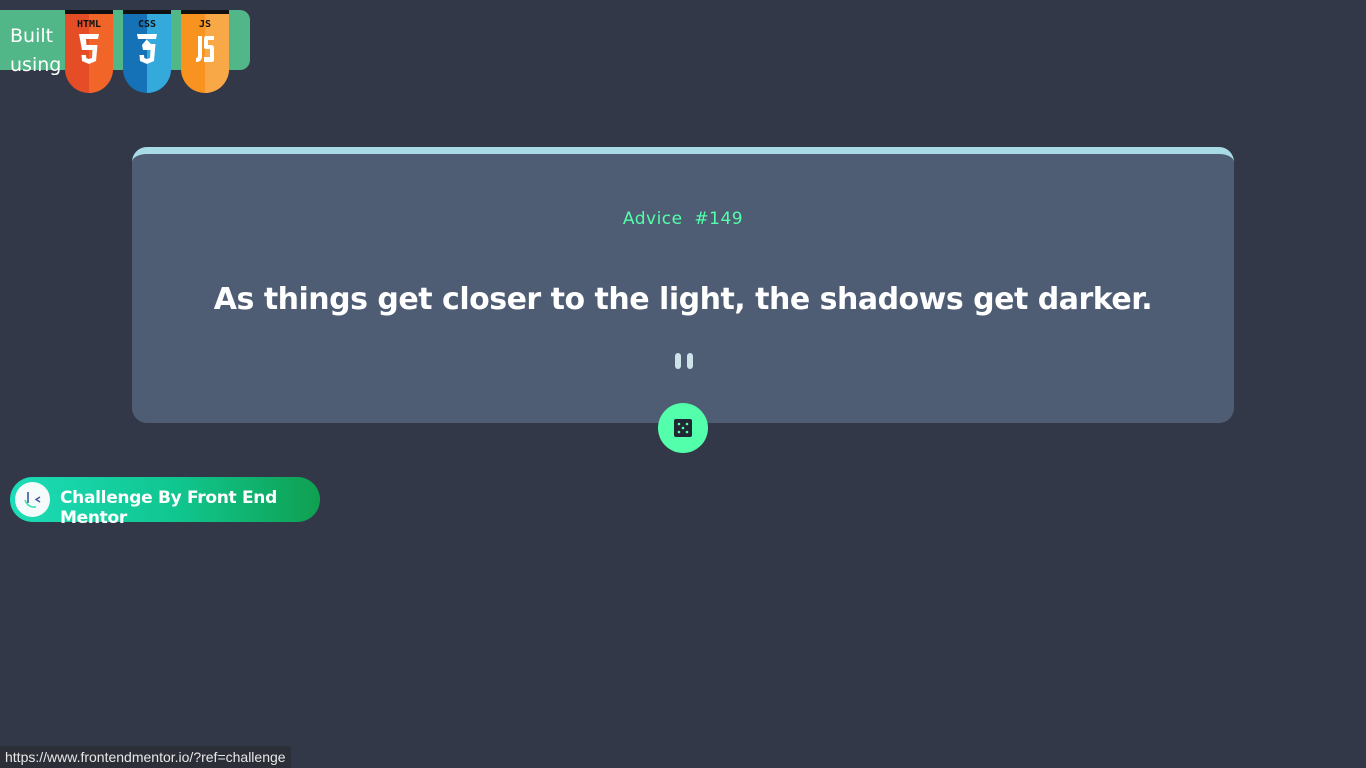  I want to click on challenge-label: Challenge By Front End Mentor, so click(168, 508).